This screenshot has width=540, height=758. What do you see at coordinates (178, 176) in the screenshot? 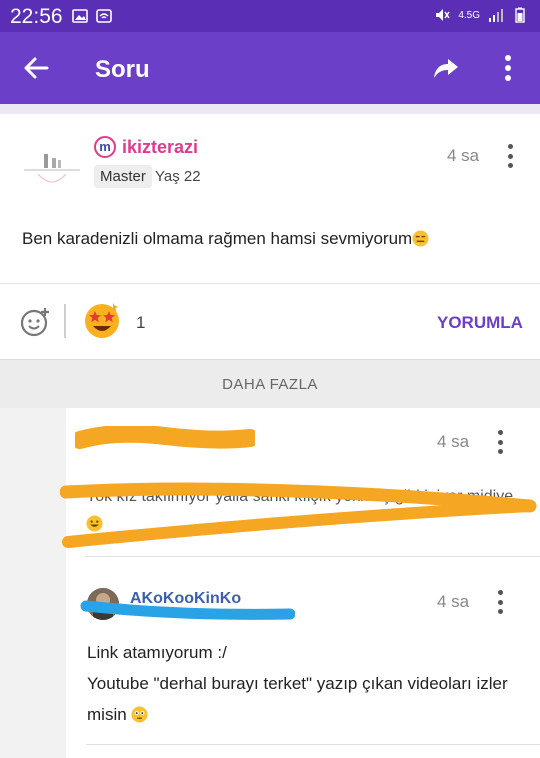
I see `user-age: Yaş 22` at bounding box center [178, 176].